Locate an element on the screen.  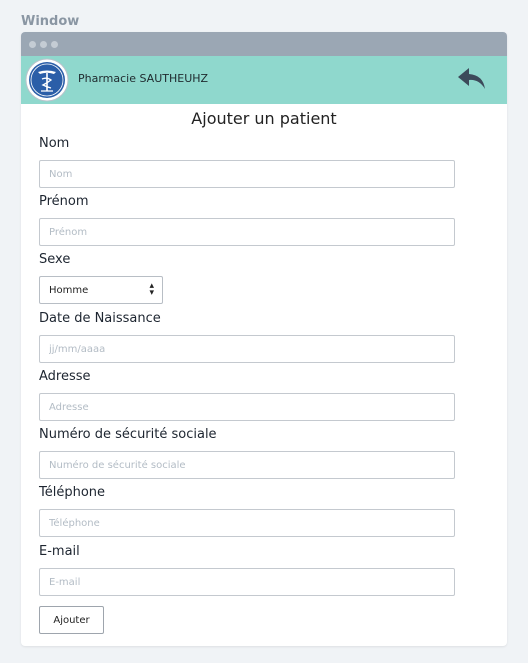
email-input is located at coordinates (247, 582).